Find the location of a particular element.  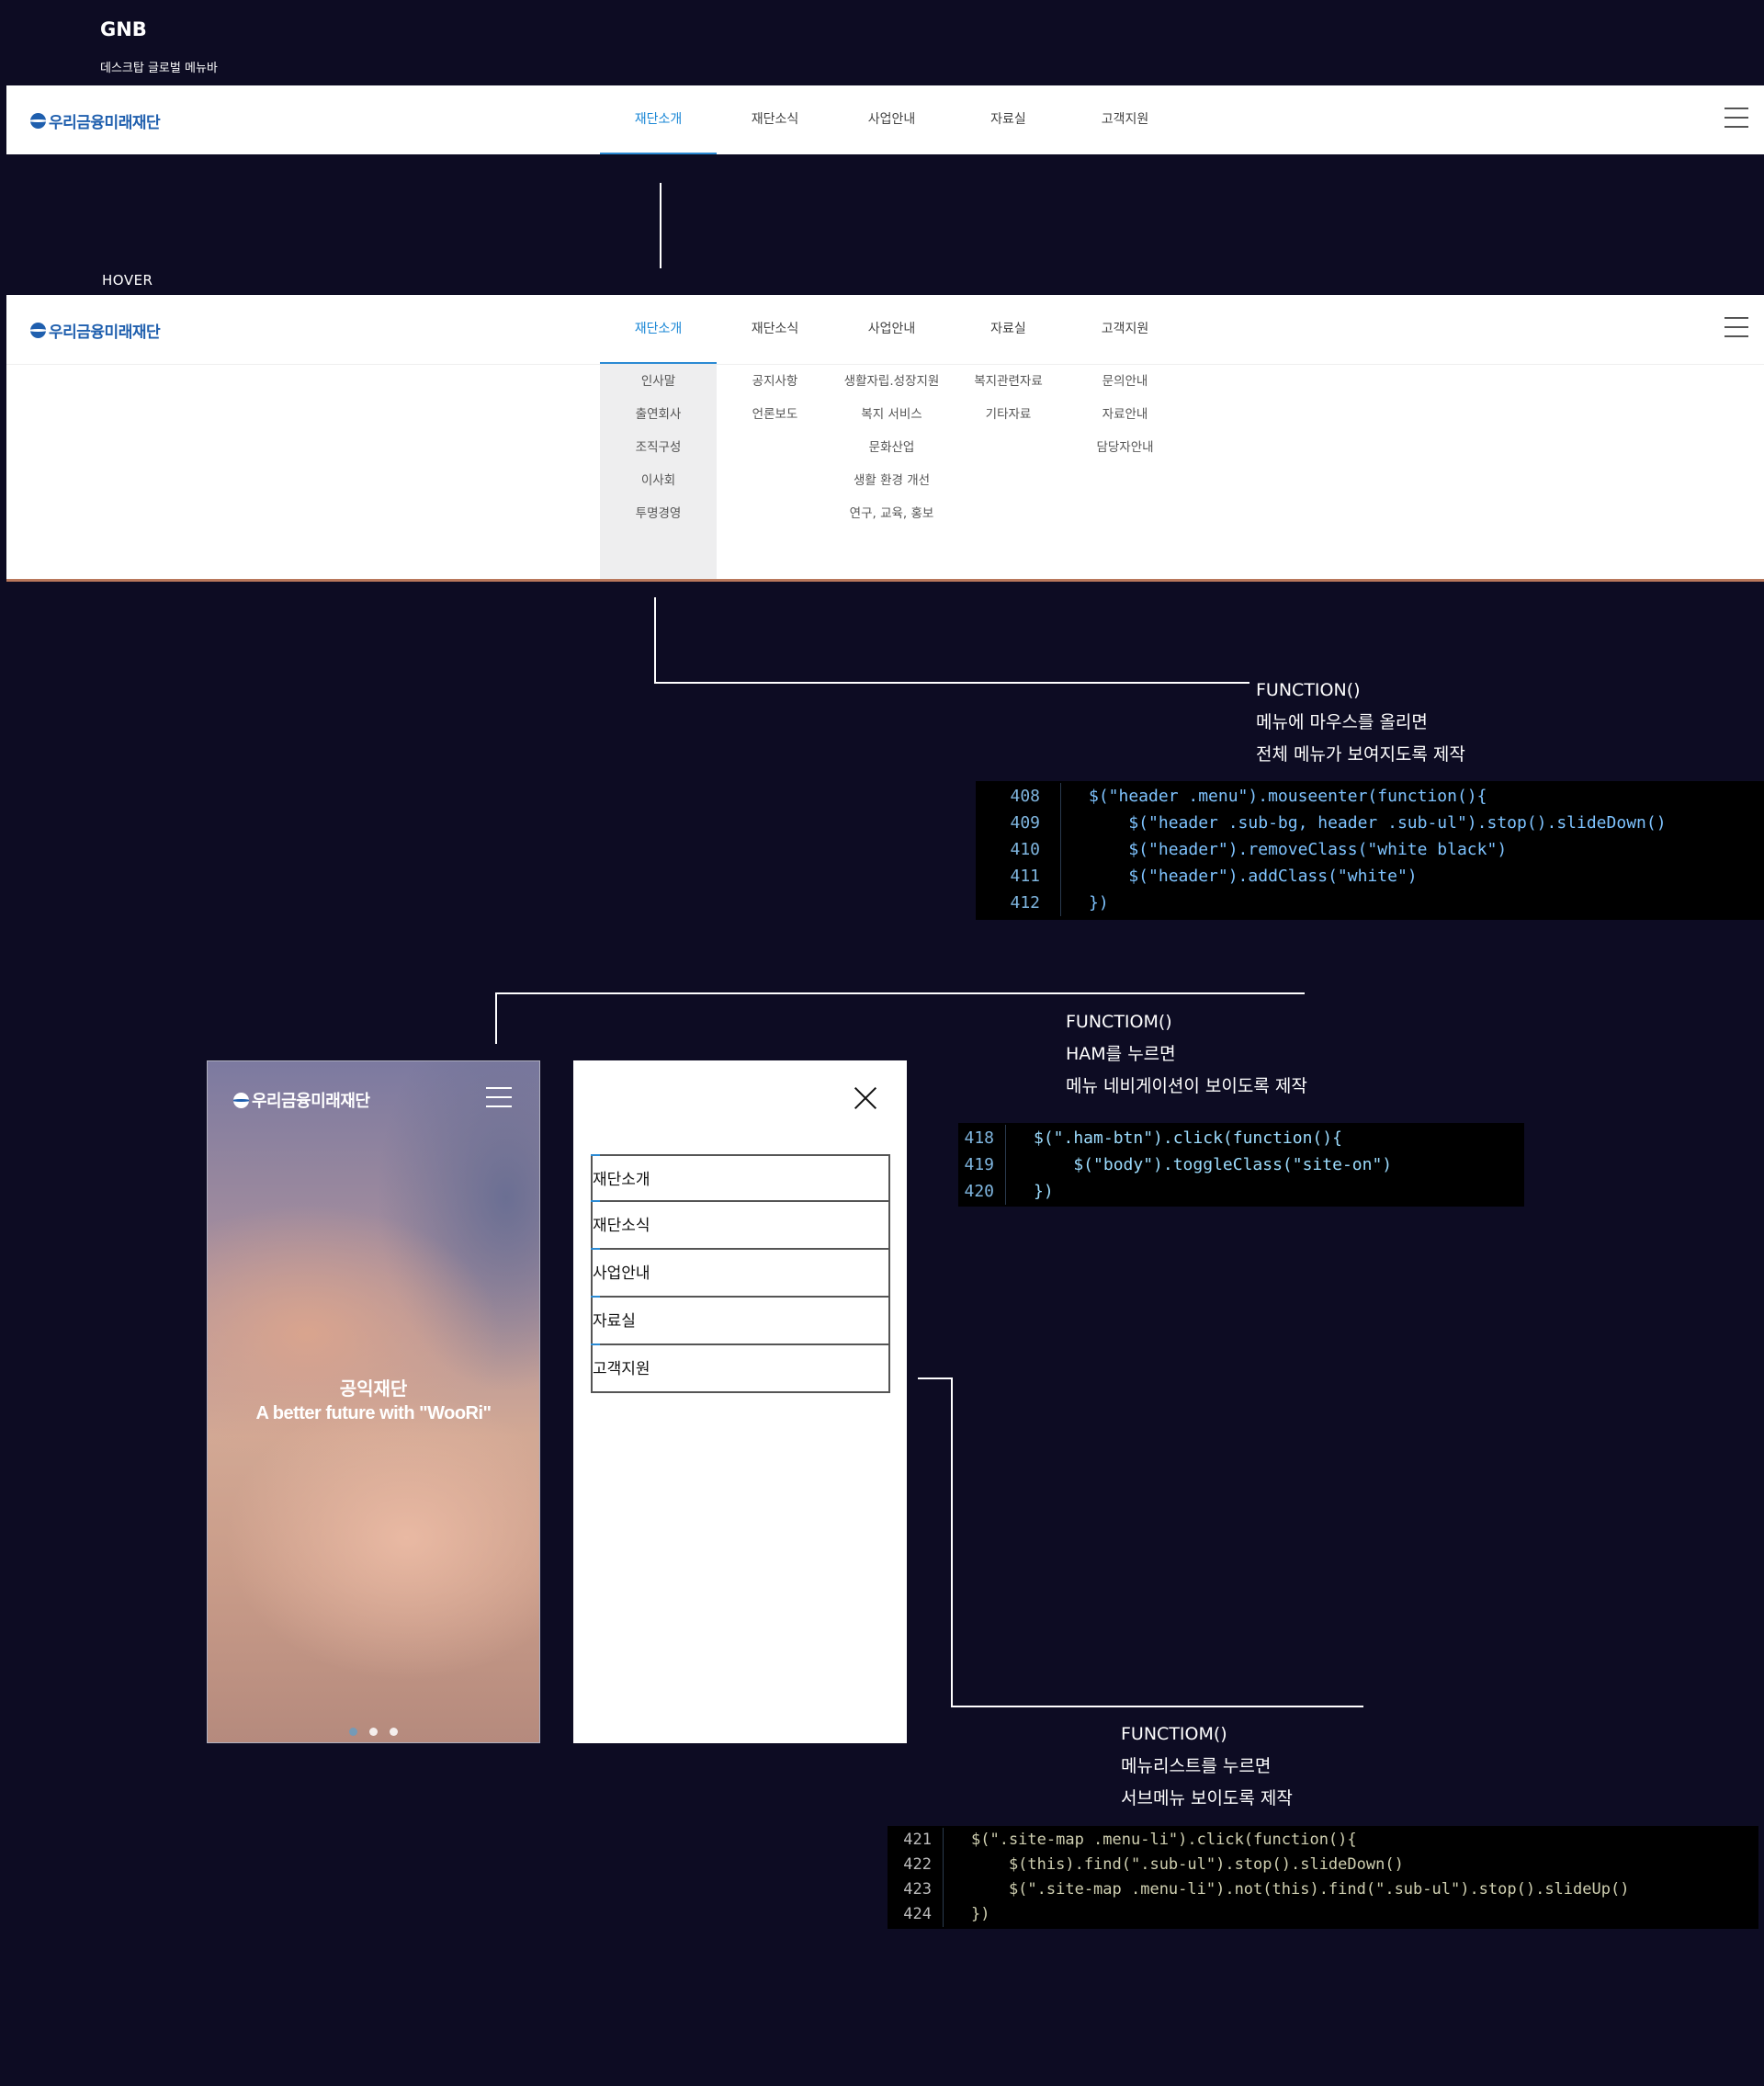

close-icon is located at coordinates (865, 1098).